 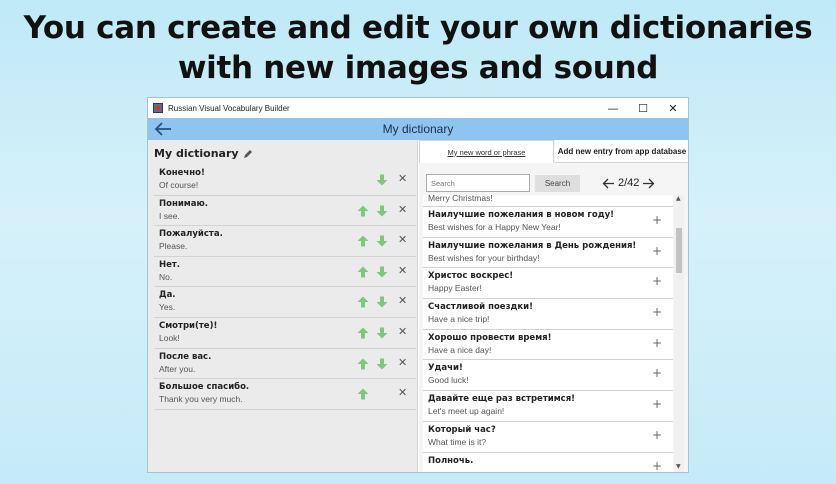 I want to click on dictionary-item: Пожалуйста. Please. ✕, so click(x=285, y=241).